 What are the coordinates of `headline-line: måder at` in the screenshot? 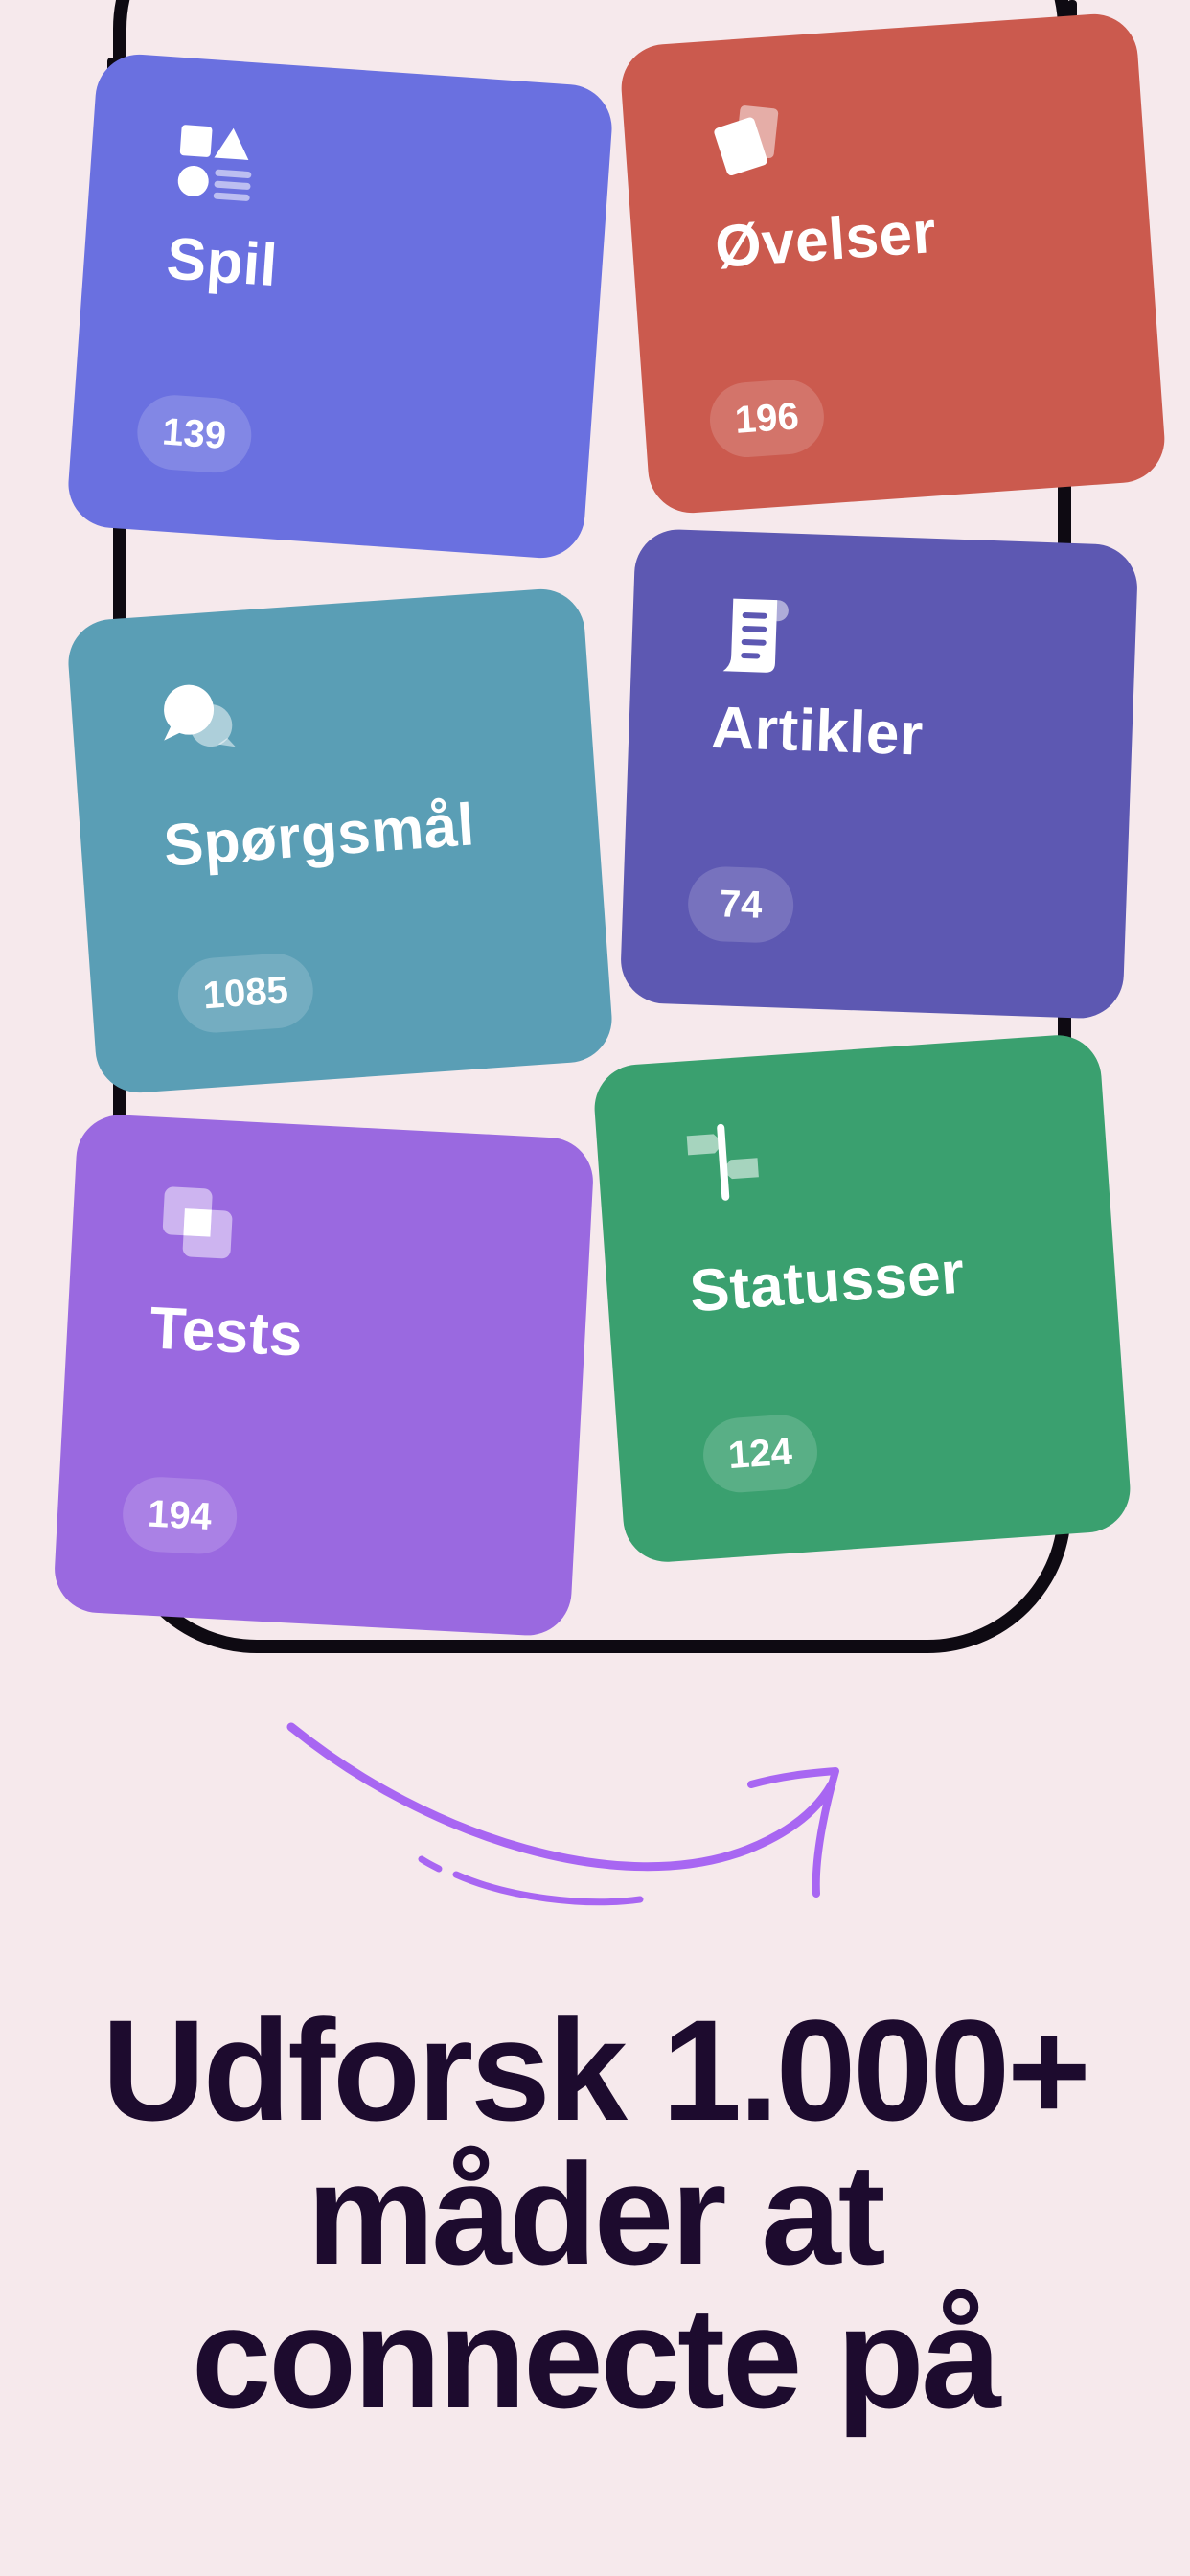 It's located at (596, 2213).